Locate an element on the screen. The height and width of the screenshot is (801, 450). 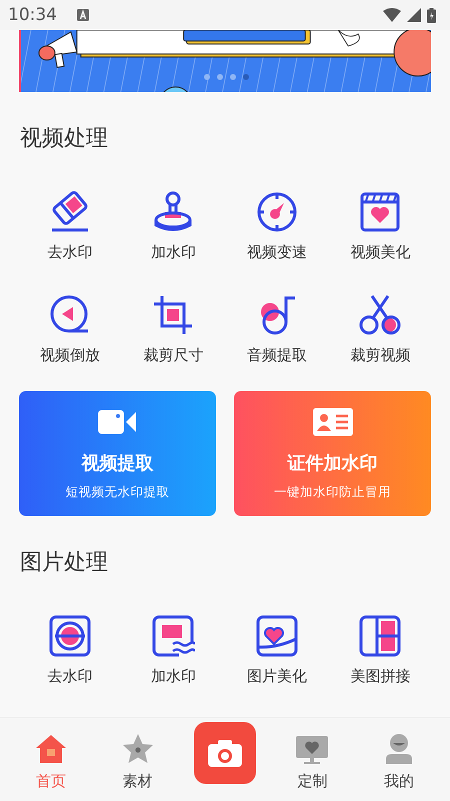
tool-button: 视频倒放 is located at coordinates (70, 329).